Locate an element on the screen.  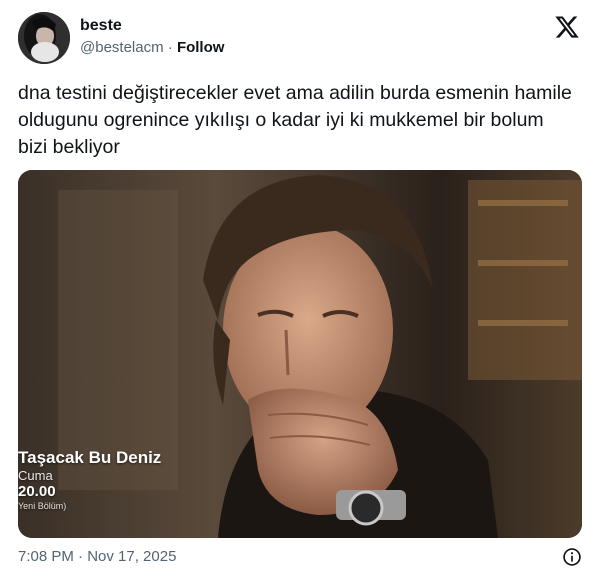
show-day: Cuma is located at coordinates (35, 475).